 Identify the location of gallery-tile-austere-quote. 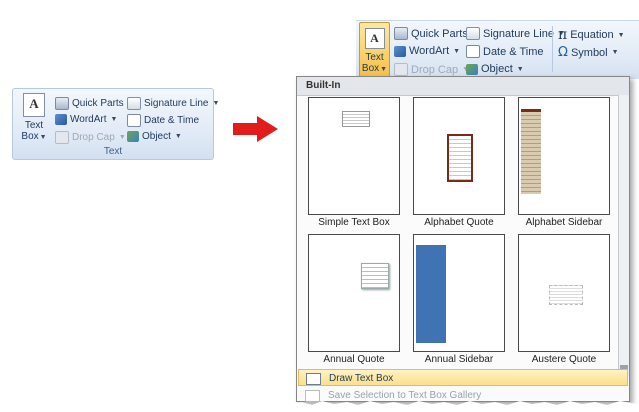
(564, 293).